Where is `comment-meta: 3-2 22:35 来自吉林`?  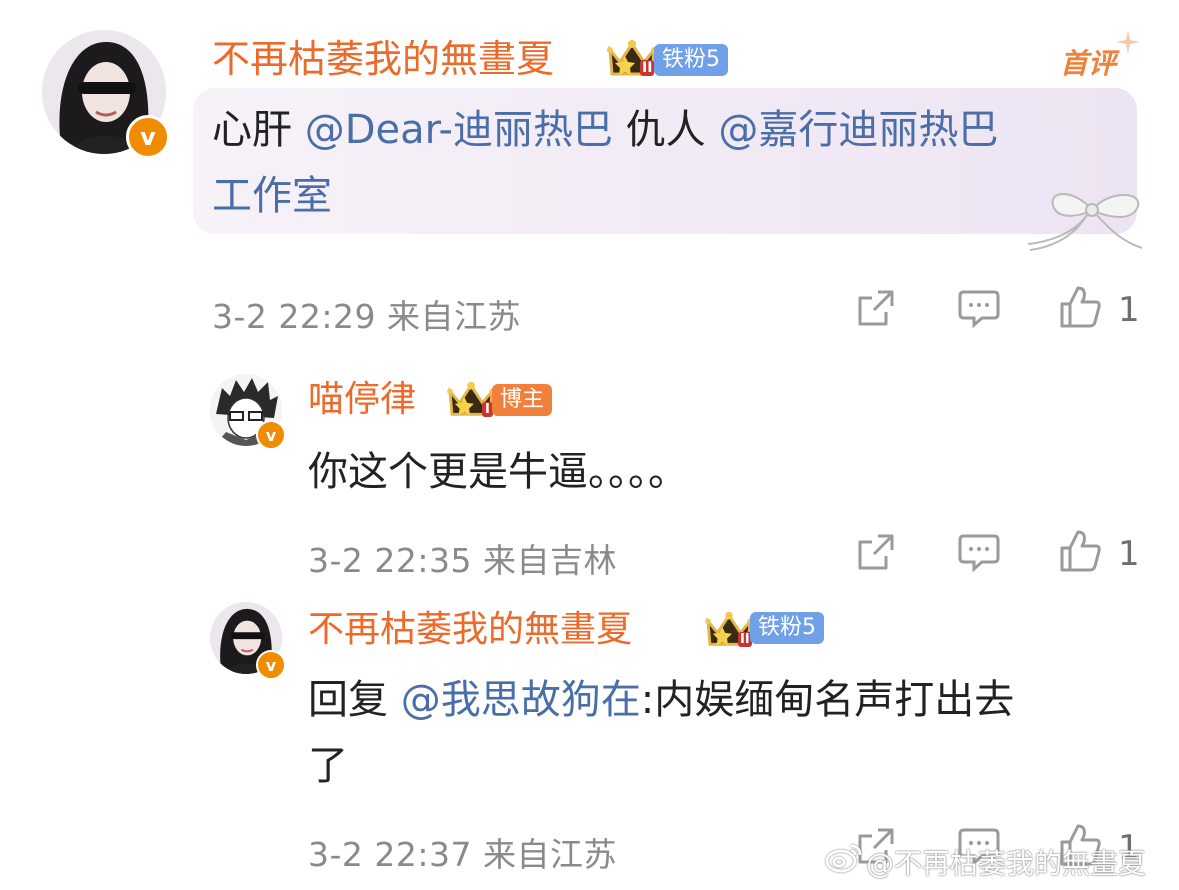
comment-meta: 3-2 22:35 来自吉林 is located at coordinates (462, 560).